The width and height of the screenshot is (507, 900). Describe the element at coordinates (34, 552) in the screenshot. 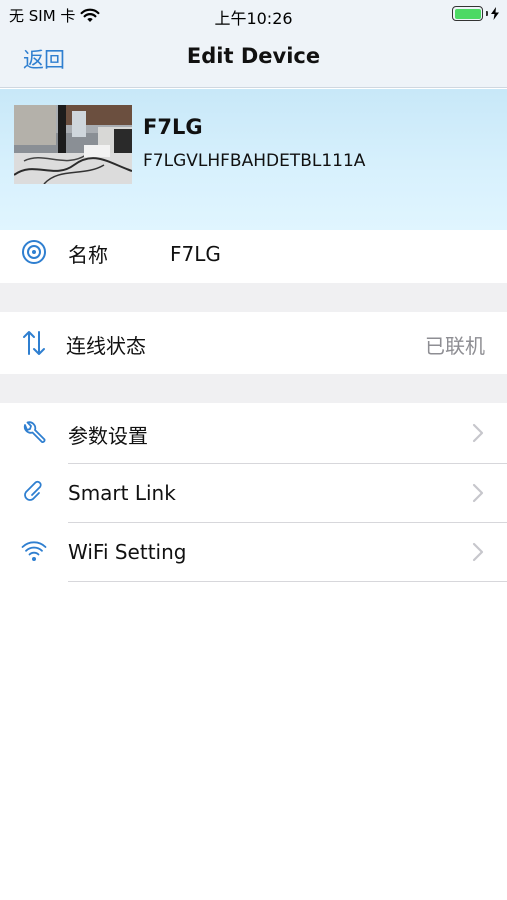

I see `wifi-icon` at that location.